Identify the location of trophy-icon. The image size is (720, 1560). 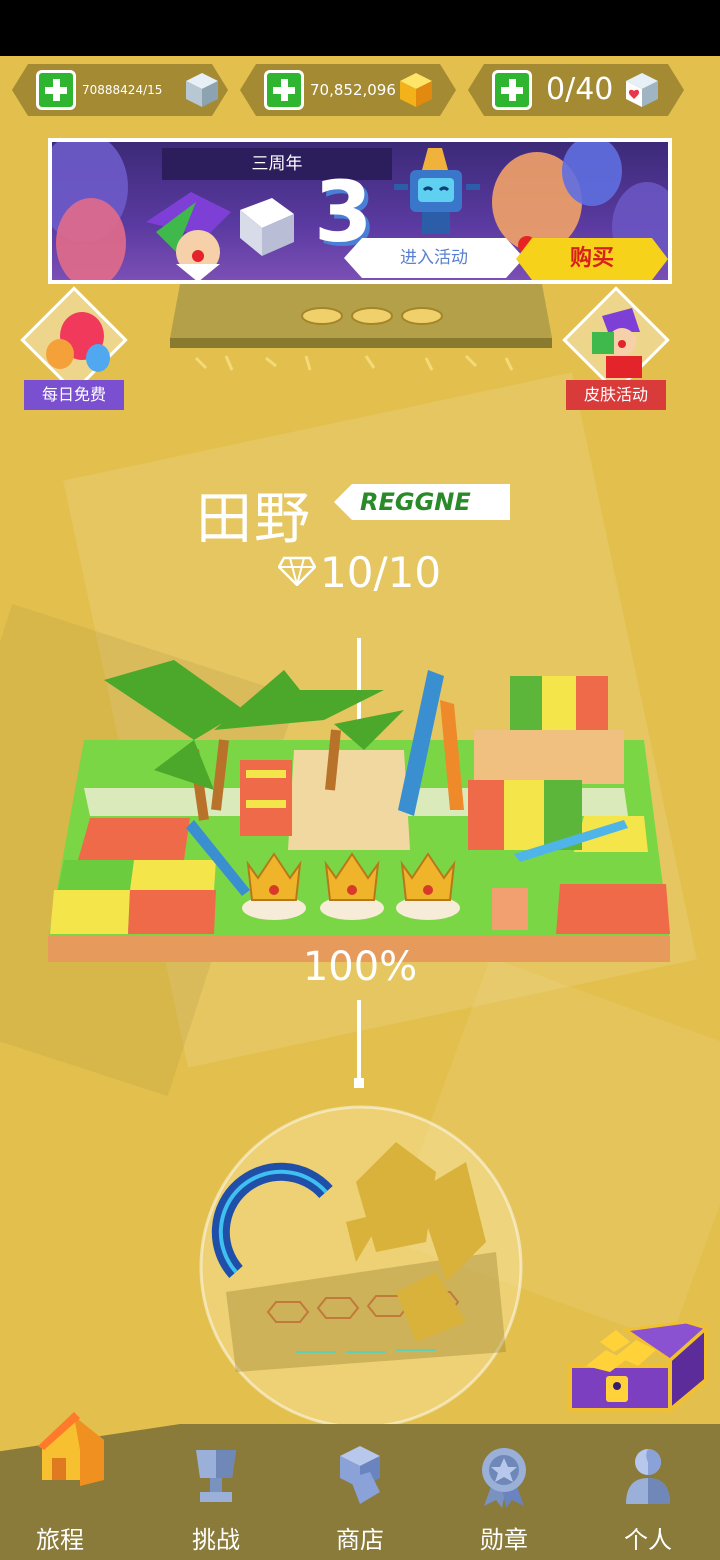
(216, 1476).